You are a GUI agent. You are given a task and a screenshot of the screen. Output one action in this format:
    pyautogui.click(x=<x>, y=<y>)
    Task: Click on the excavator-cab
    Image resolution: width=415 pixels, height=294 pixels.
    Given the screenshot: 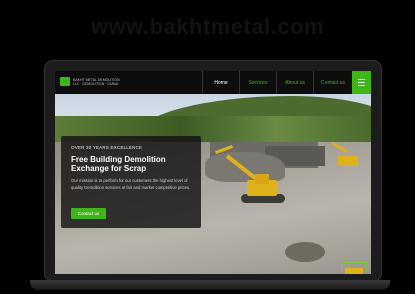 What is the action you would take?
    pyautogui.click(x=262, y=179)
    